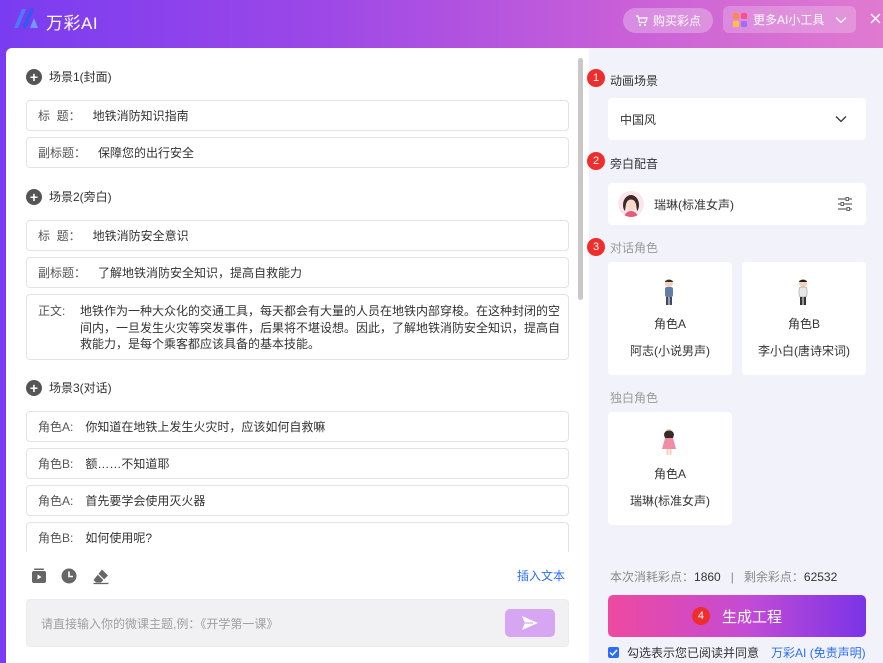 The height and width of the screenshot is (663, 883). What do you see at coordinates (39, 576) in the screenshot?
I see `play-list-icon` at bounding box center [39, 576].